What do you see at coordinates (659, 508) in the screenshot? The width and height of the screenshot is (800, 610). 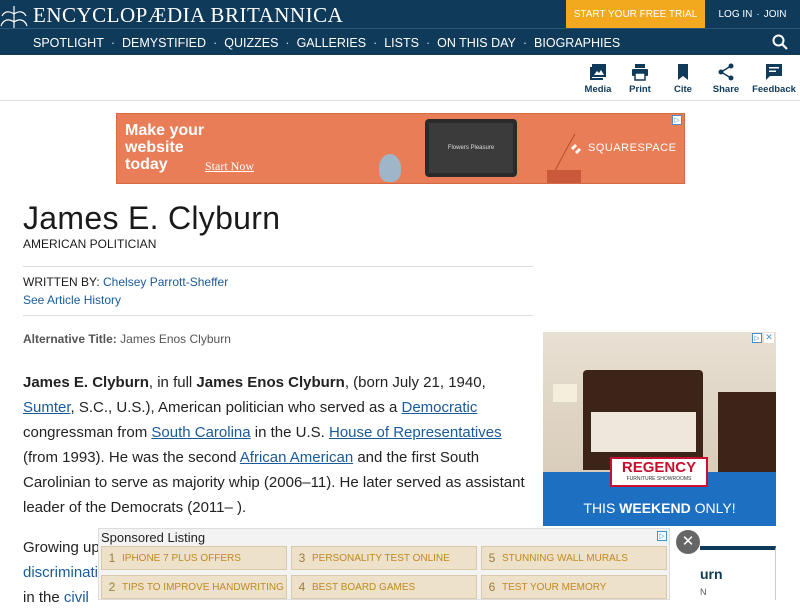 I see `ad-promo-text: THIS WEEKEND ONLY!` at bounding box center [659, 508].